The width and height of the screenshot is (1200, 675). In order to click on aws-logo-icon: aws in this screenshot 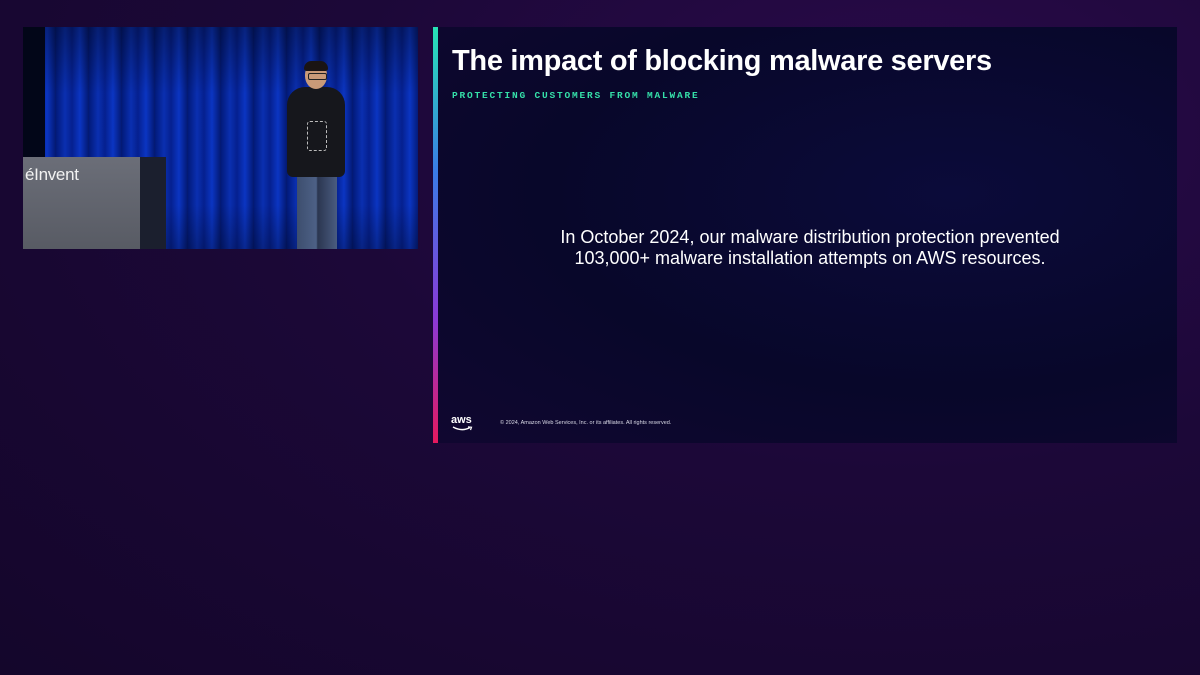, I will do `click(463, 423)`.